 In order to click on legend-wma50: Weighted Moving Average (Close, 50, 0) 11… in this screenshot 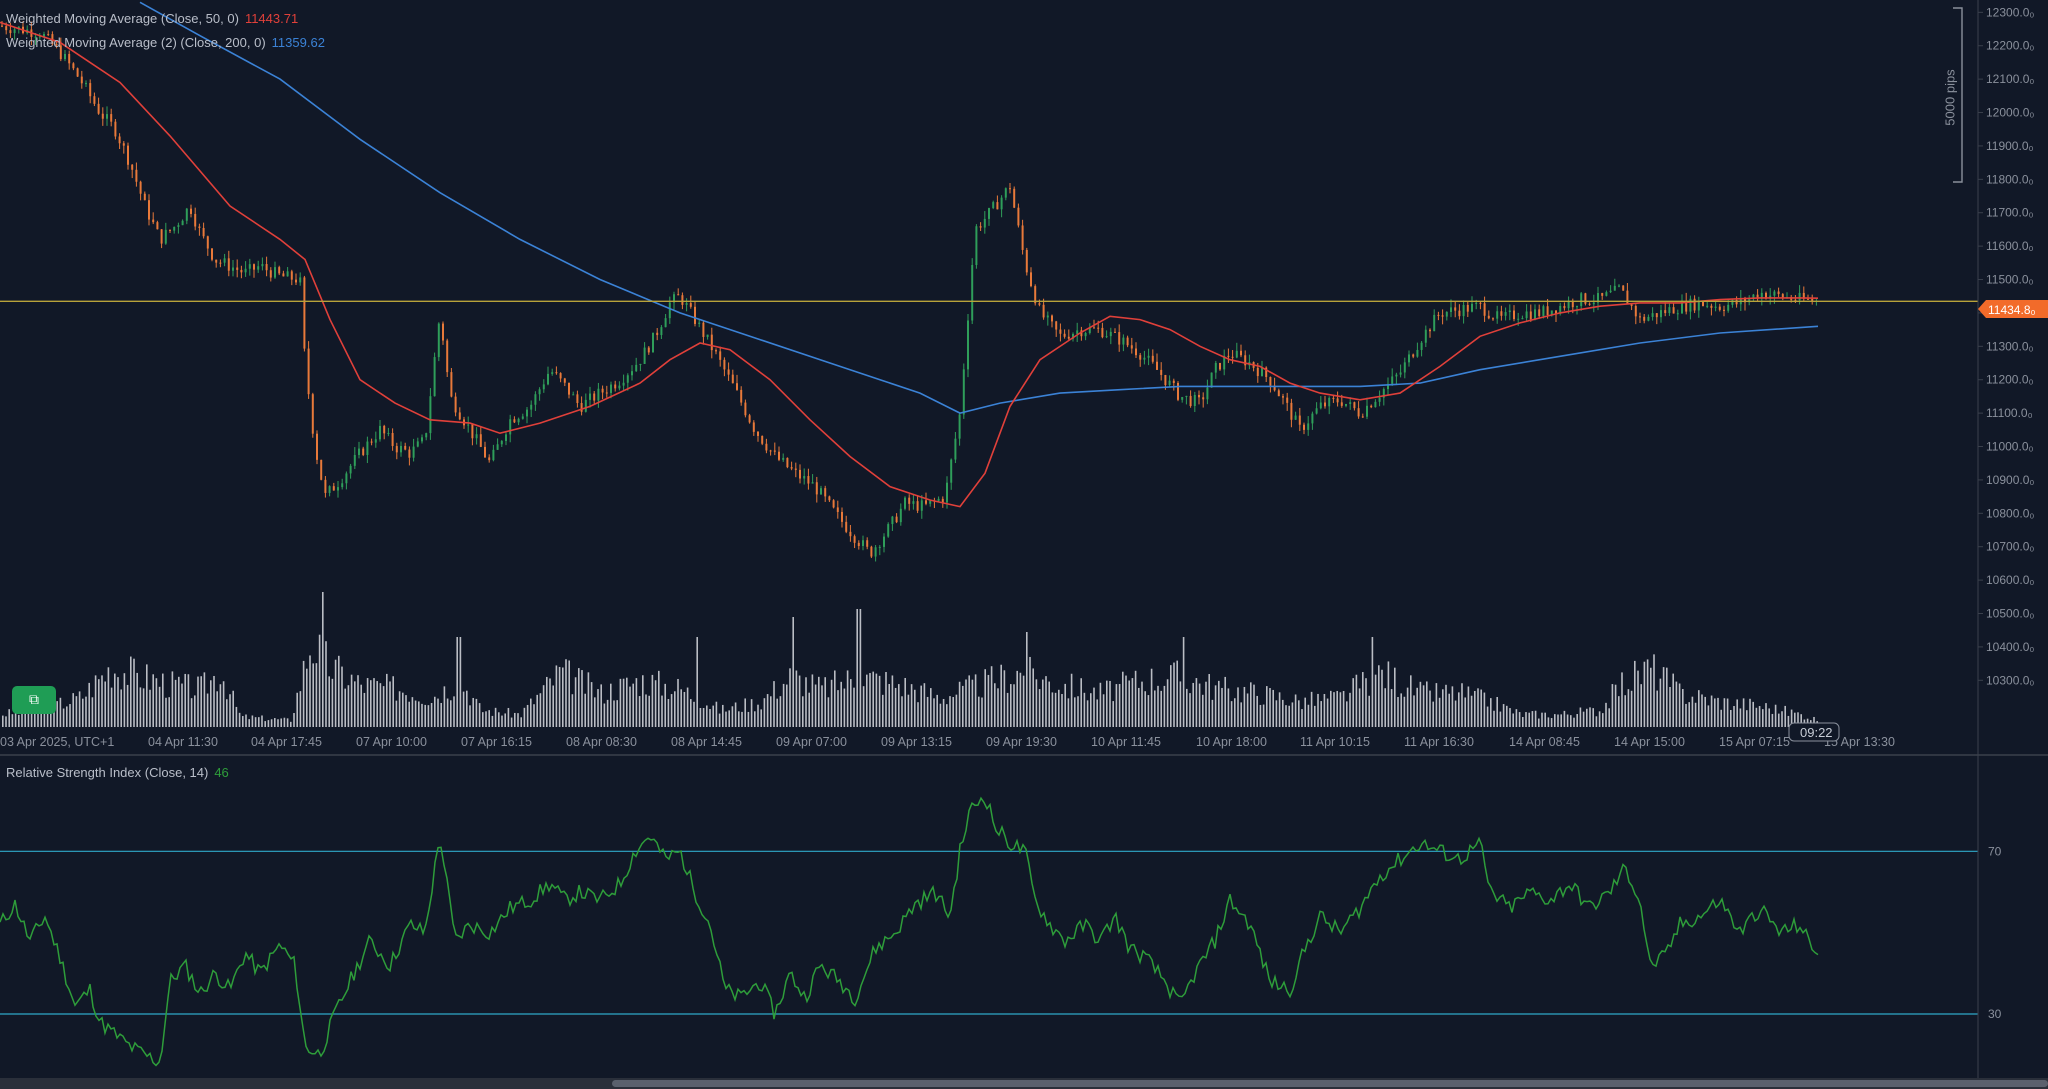, I will do `click(152, 18)`.